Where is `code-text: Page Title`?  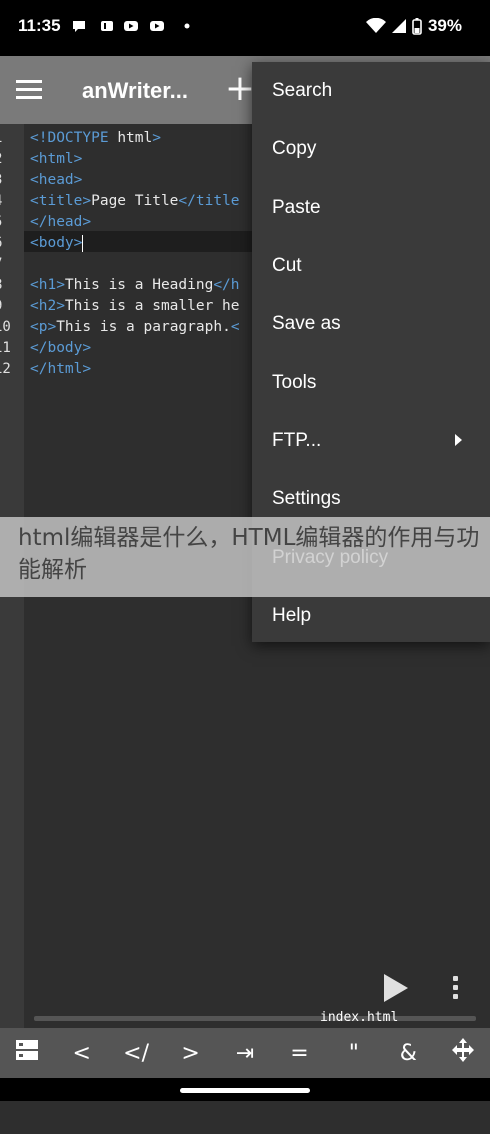
code-text: Page Title is located at coordinates (135, 201).